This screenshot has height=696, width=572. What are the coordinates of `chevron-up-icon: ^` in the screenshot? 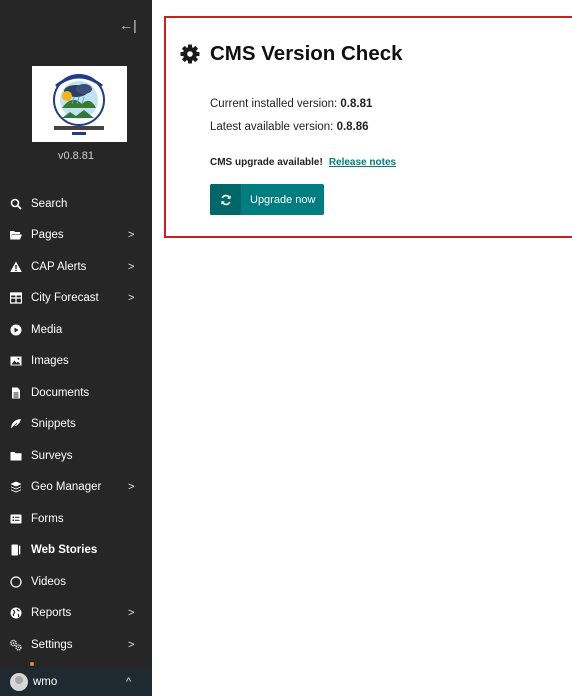 It's located at (129, 682).